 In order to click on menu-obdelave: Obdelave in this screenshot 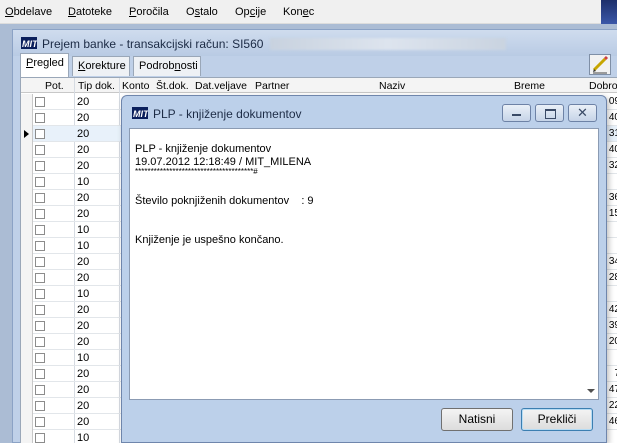, I will do `click(28, 12)`.